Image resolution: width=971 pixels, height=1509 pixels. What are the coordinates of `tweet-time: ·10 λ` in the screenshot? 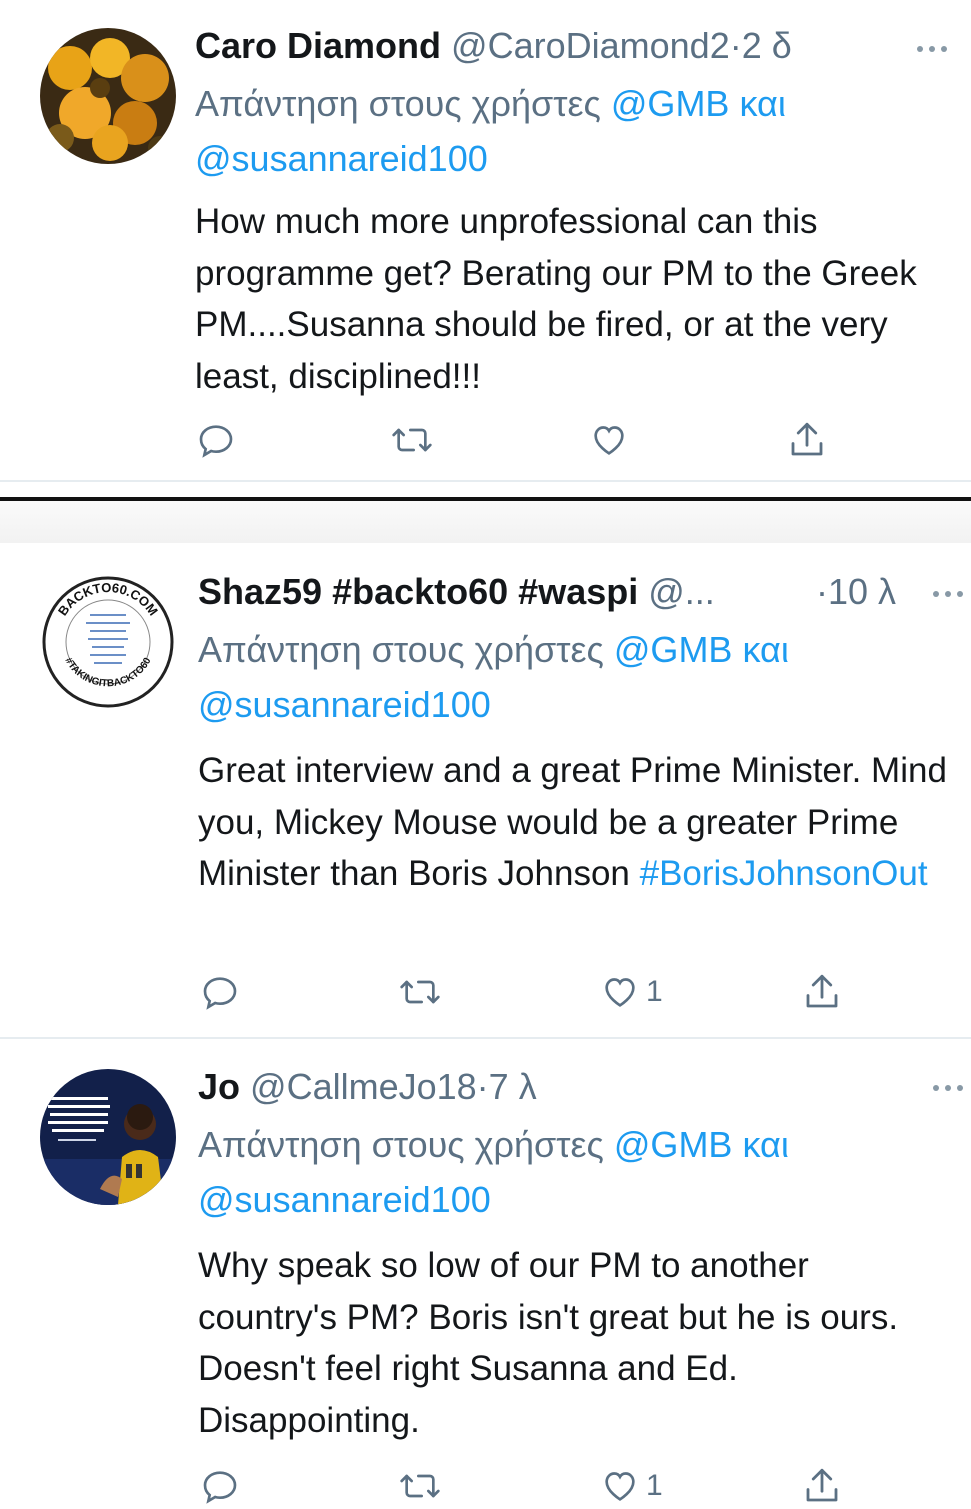 It's located at (856, 592).